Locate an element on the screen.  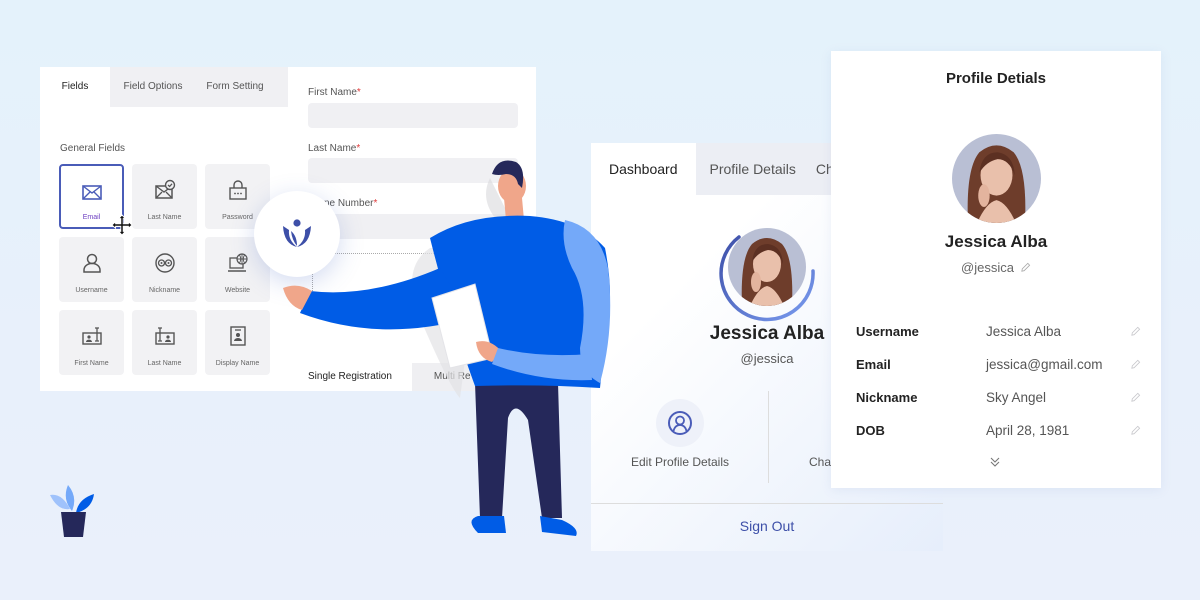
field-card-label: First Name is located at coordinates (91, 363).